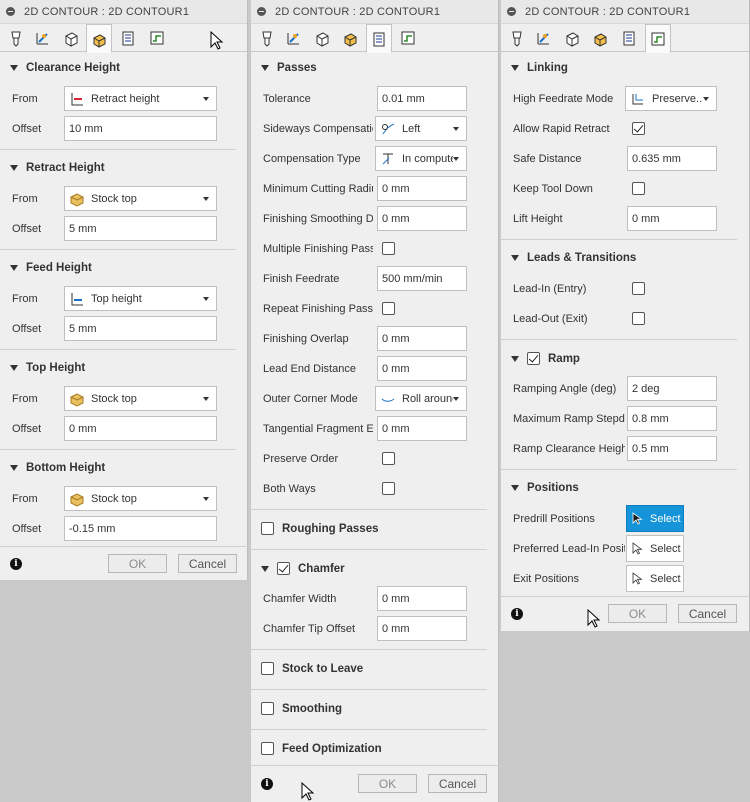  I want to click on section-top-height: Top Height, so click(47, 368).